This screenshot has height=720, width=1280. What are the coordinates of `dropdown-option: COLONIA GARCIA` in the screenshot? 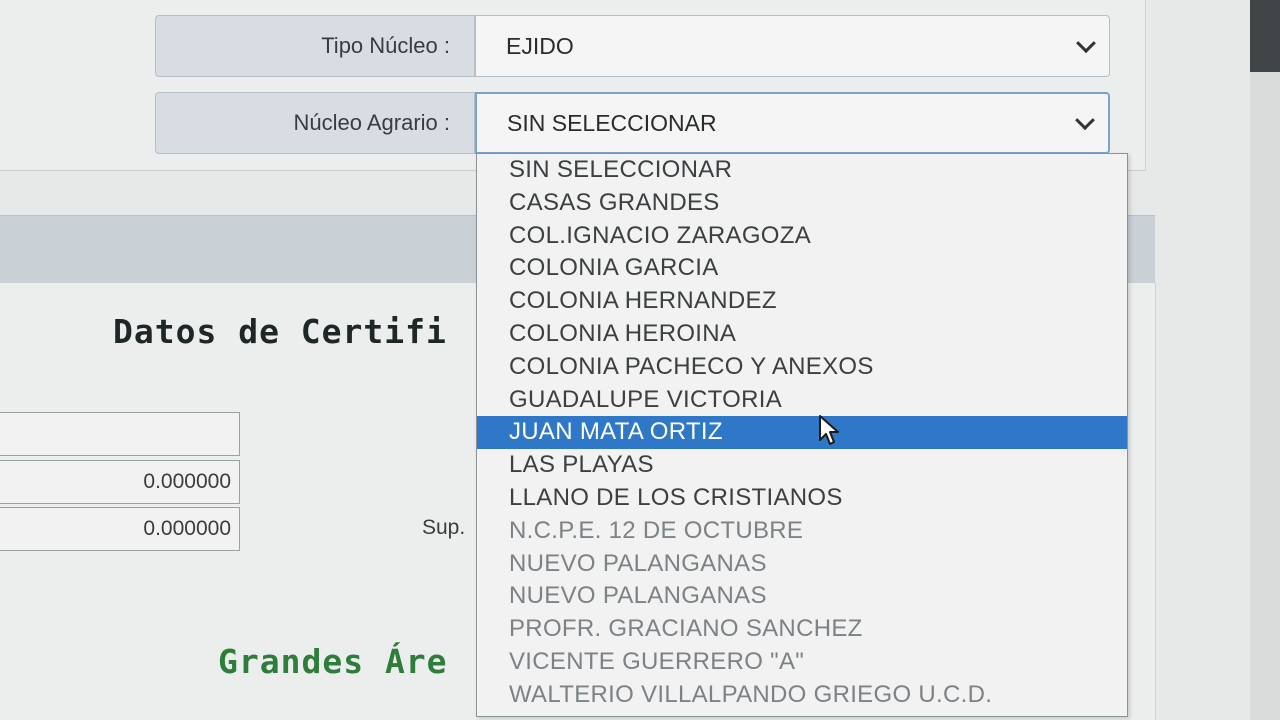 It's located at (802, 268).